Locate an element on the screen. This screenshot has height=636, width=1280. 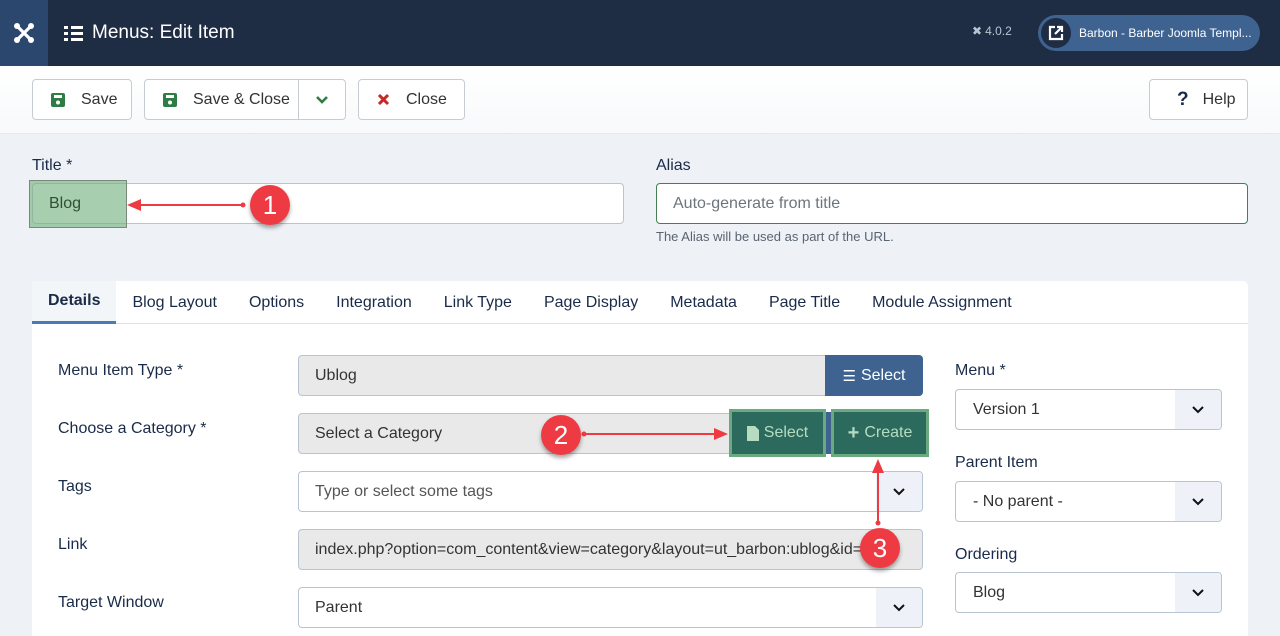
parent-item-dropdown-toggle is located at coordinates (1198, 501).